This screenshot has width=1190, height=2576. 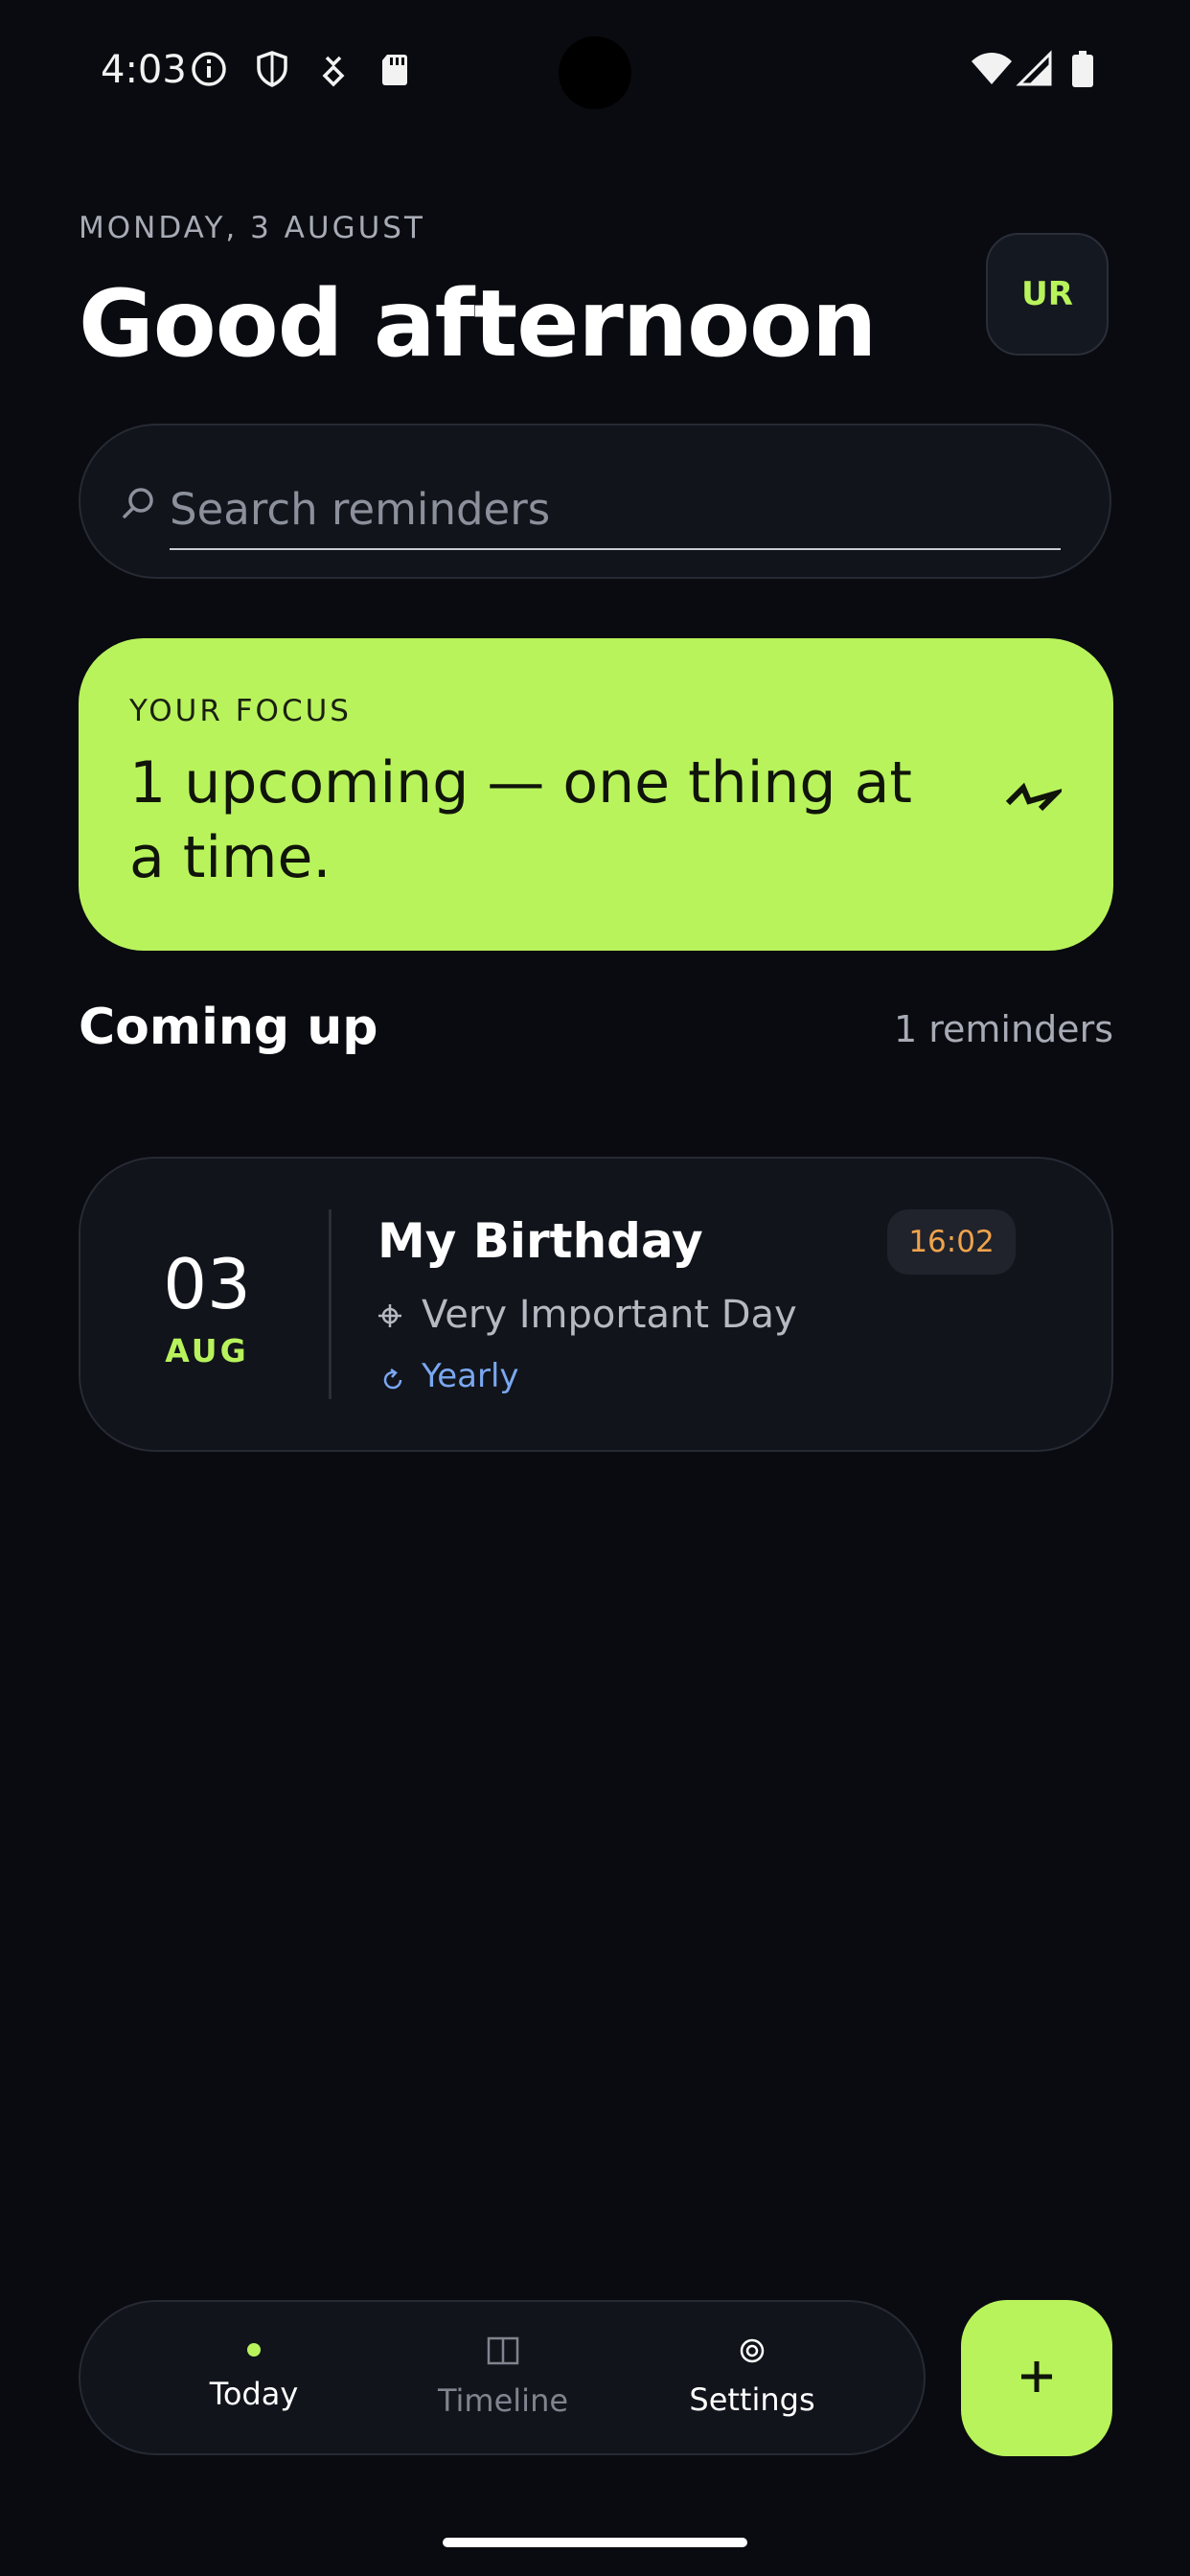 What do you see at coordinates (478, 324) in the screenshot?
I see `page-title: Good afternoon` at bounding box center [478, 324].